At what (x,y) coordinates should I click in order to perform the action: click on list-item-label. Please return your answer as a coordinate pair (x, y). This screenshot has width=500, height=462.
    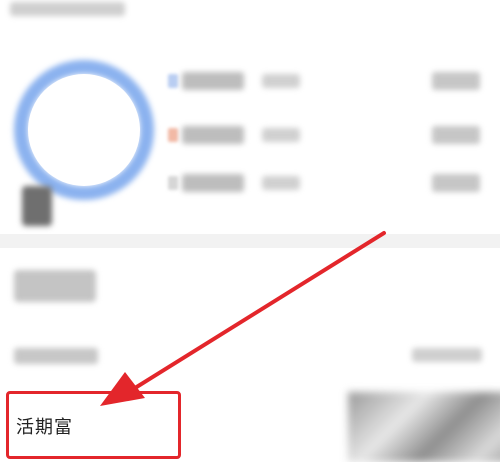
    Looking at the image, I should click on (56, 356).